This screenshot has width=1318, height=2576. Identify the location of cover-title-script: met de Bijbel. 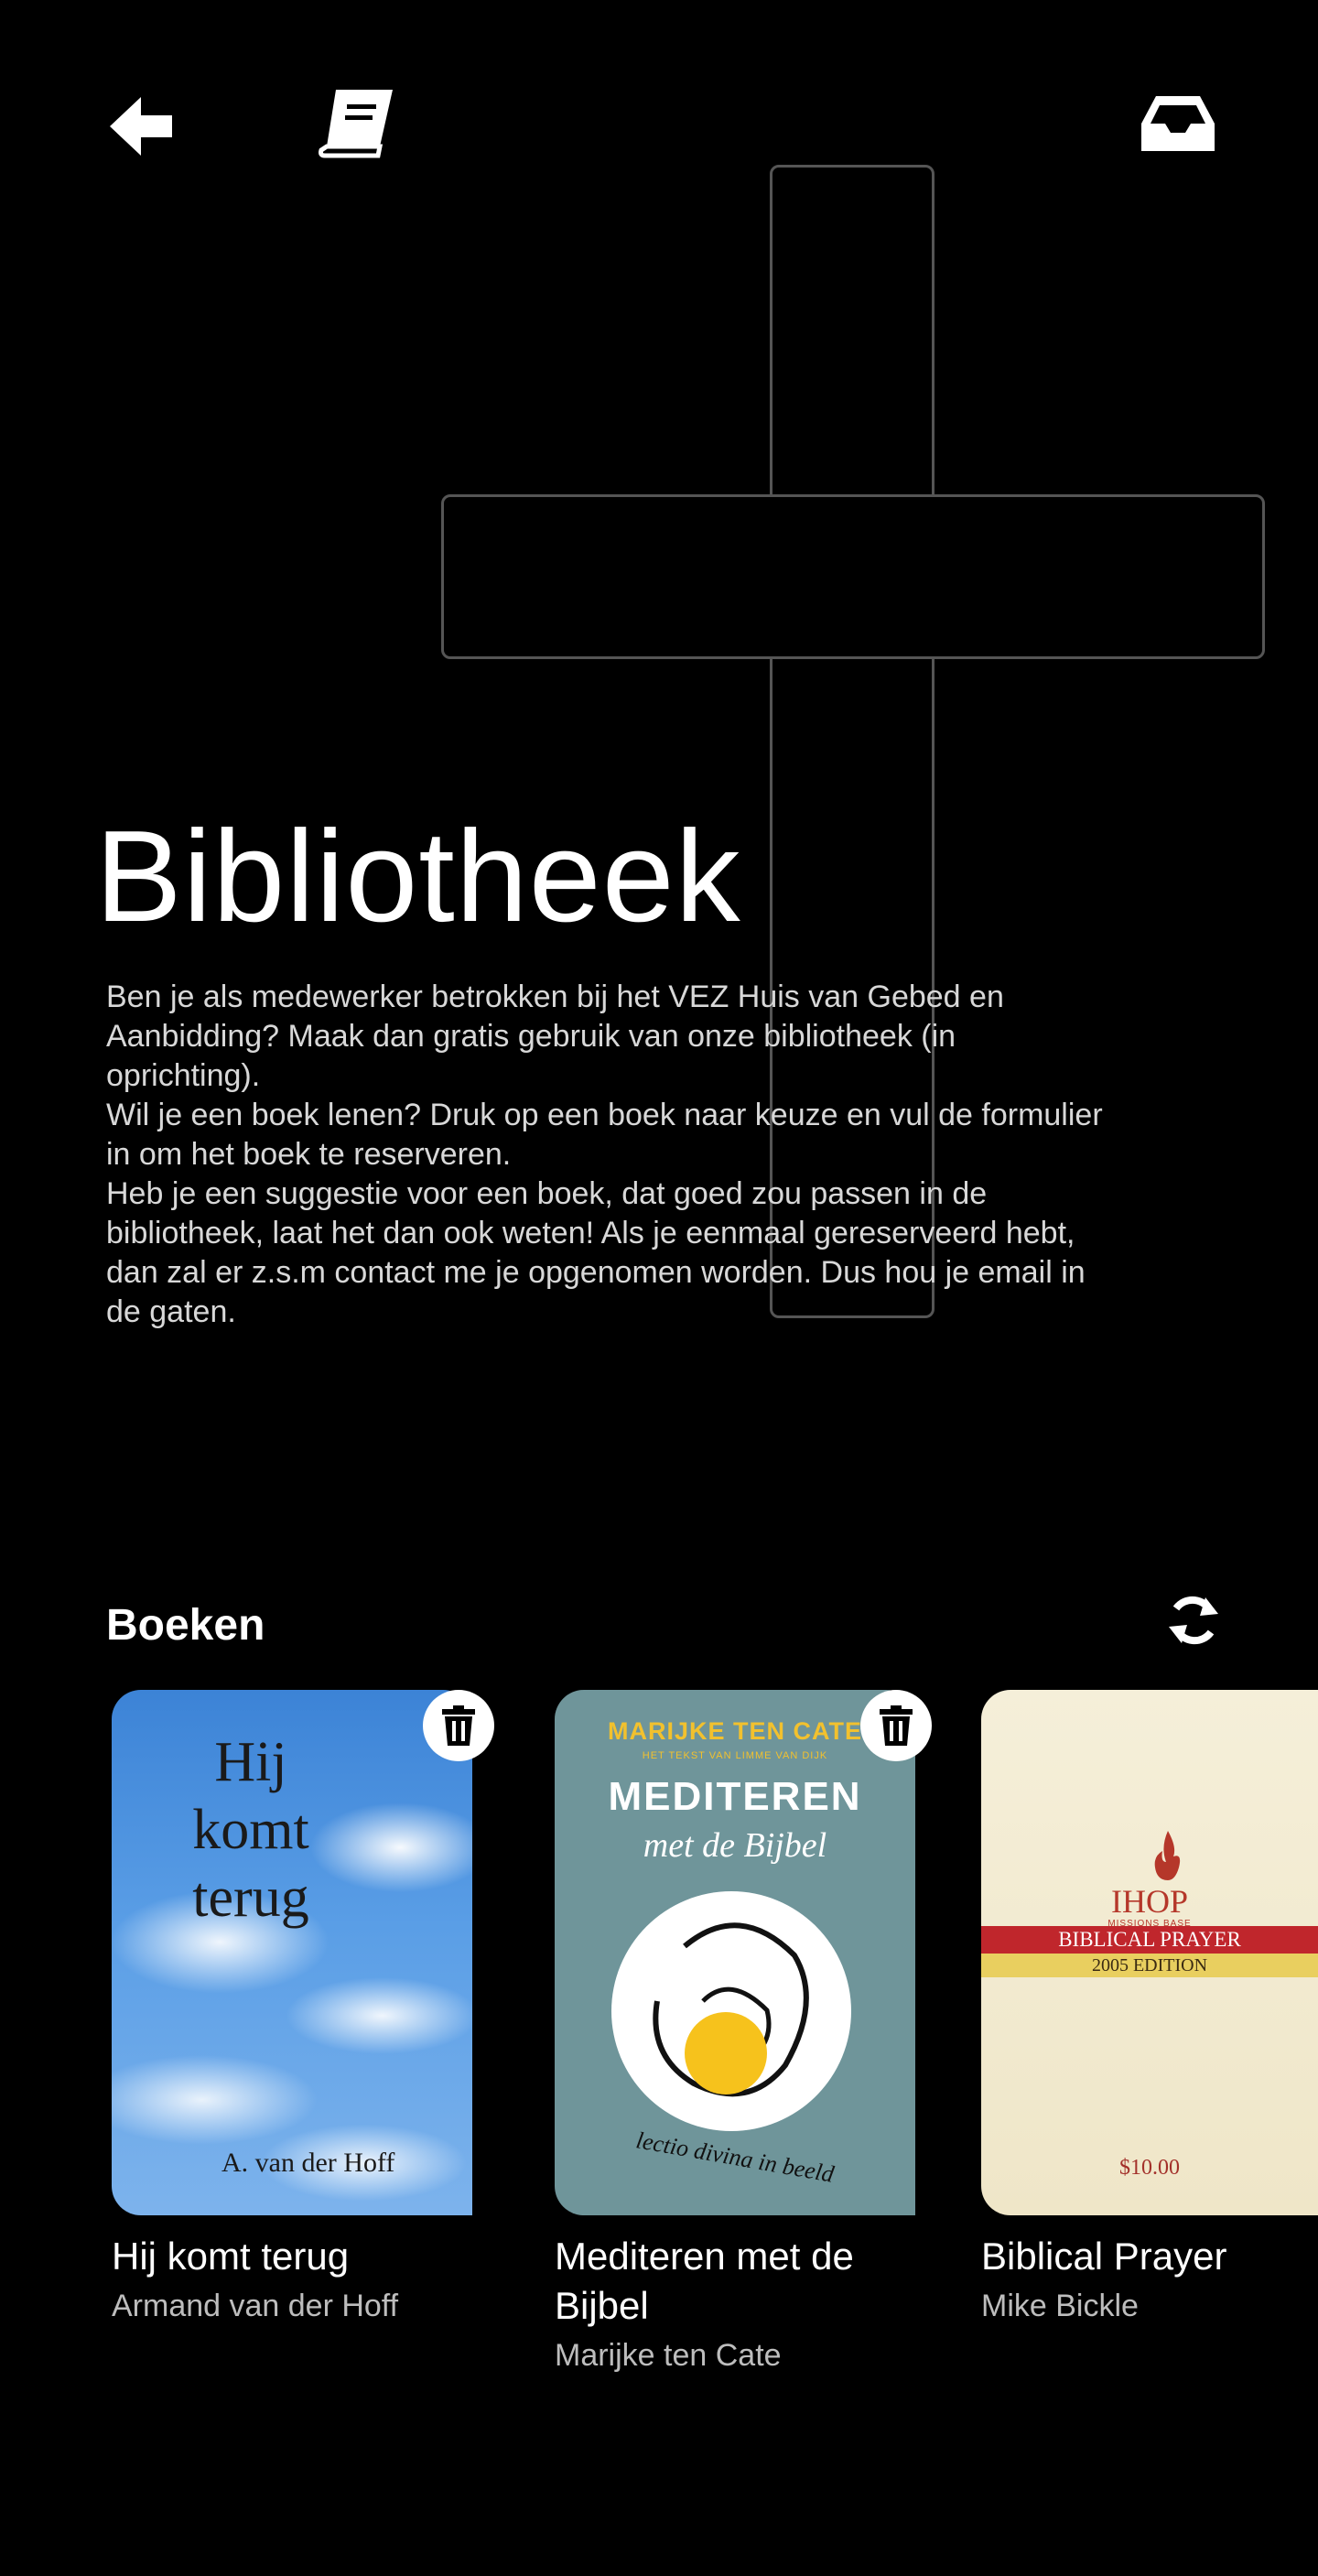
(735, 1846).